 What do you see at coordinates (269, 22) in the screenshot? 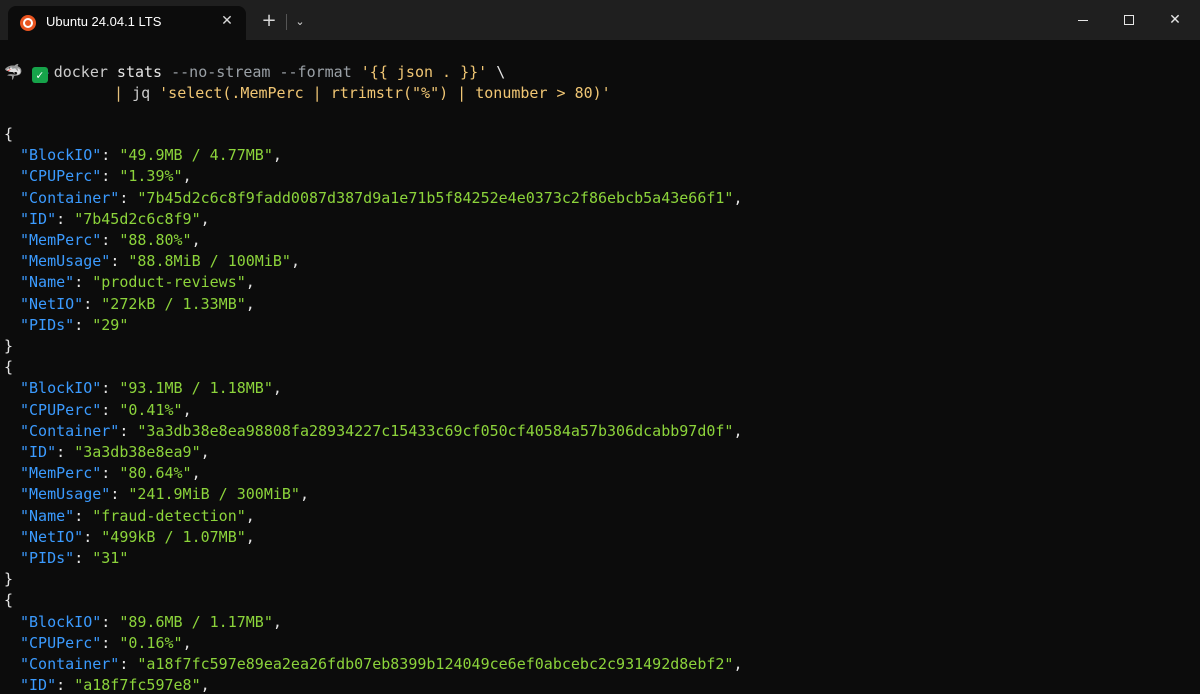
I see `new-tab-button: +` at bounding box center [269, 22].